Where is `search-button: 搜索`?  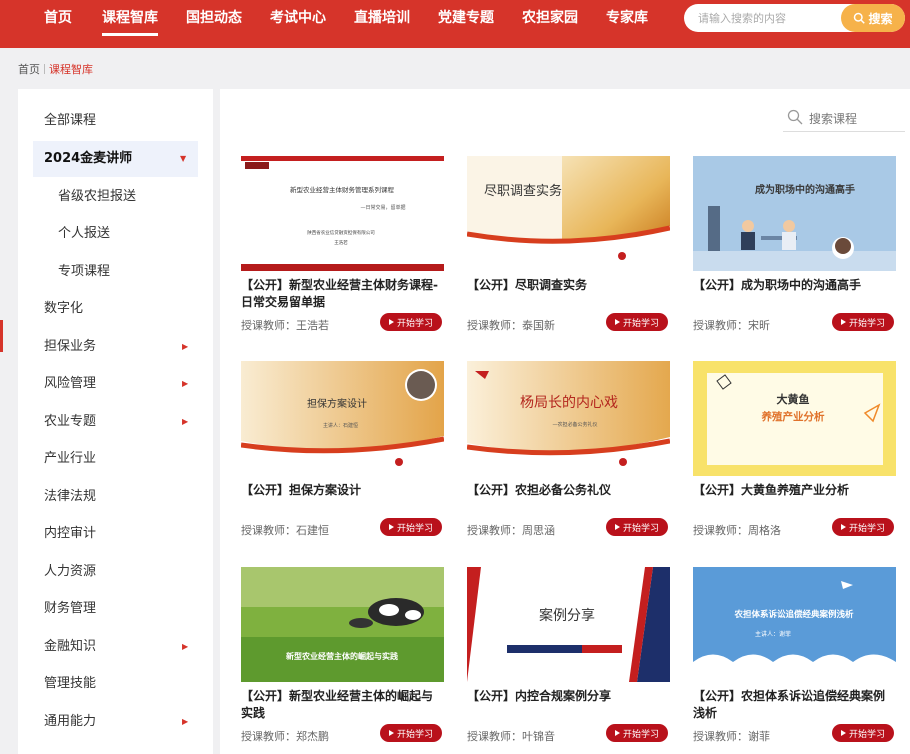
search-button: 搜索 is located at coordinates (873, 18).